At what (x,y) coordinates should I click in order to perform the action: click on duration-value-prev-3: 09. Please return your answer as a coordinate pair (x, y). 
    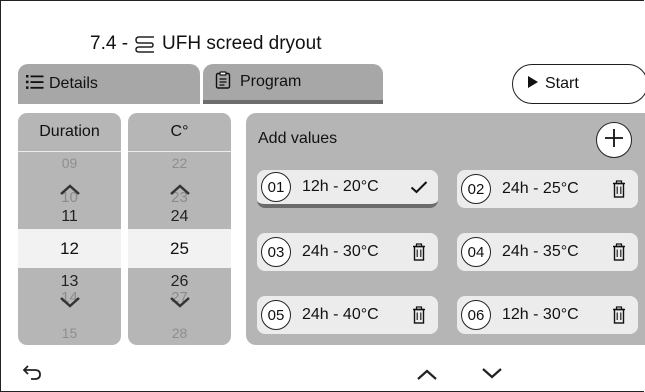
    Looking at the image, I should click on (69, 163).